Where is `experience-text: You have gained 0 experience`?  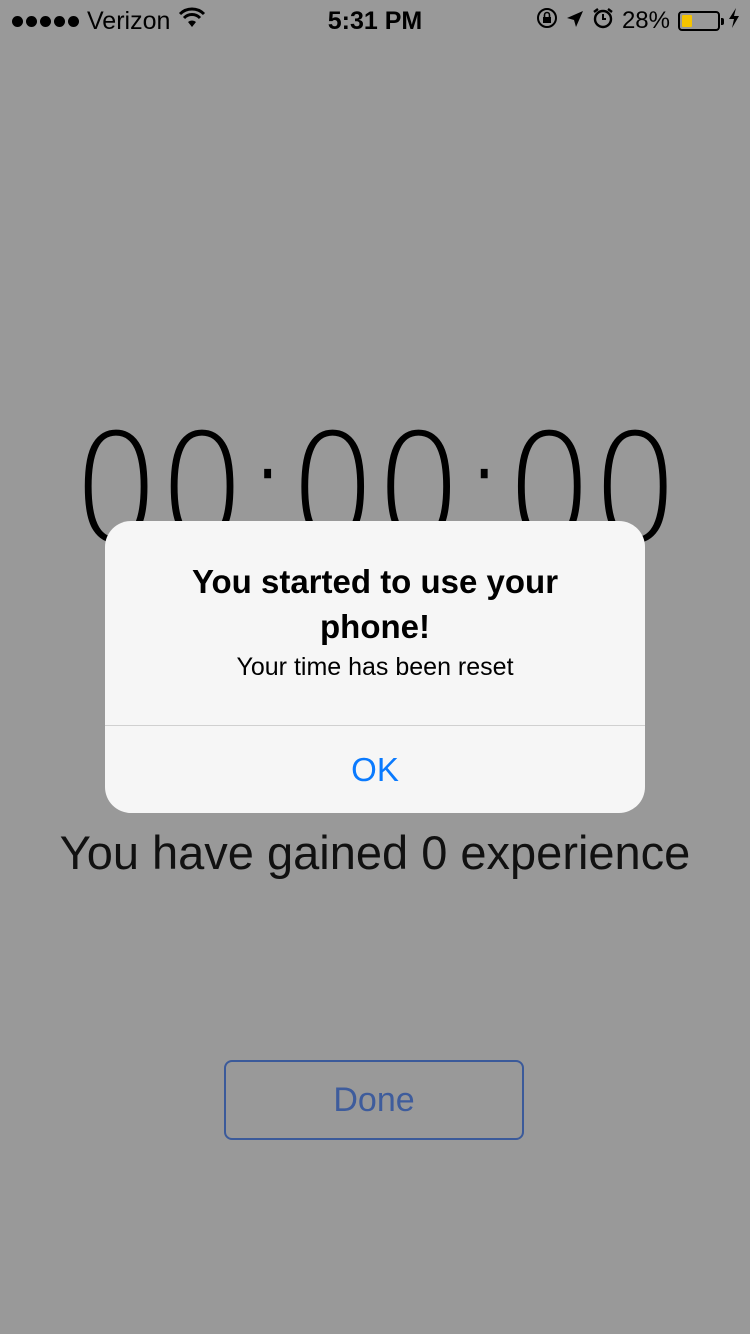 experience-text: You have gained 0 experience is located at coordinates (375, 852).